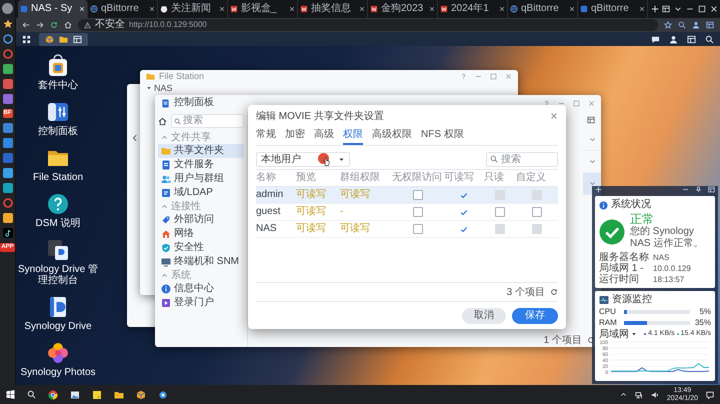 The height and width of the screenshot is (404, 720). I want to click on speaker-icon, so click(654, 394).